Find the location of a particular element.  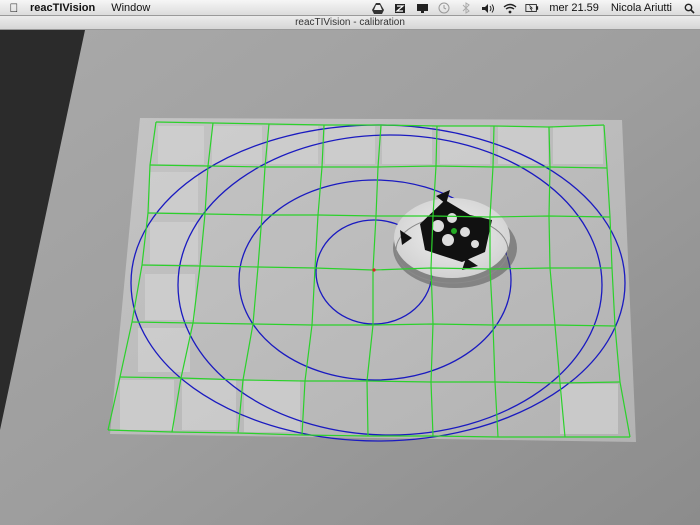

battery-icon is located at coordinates (532, 8).